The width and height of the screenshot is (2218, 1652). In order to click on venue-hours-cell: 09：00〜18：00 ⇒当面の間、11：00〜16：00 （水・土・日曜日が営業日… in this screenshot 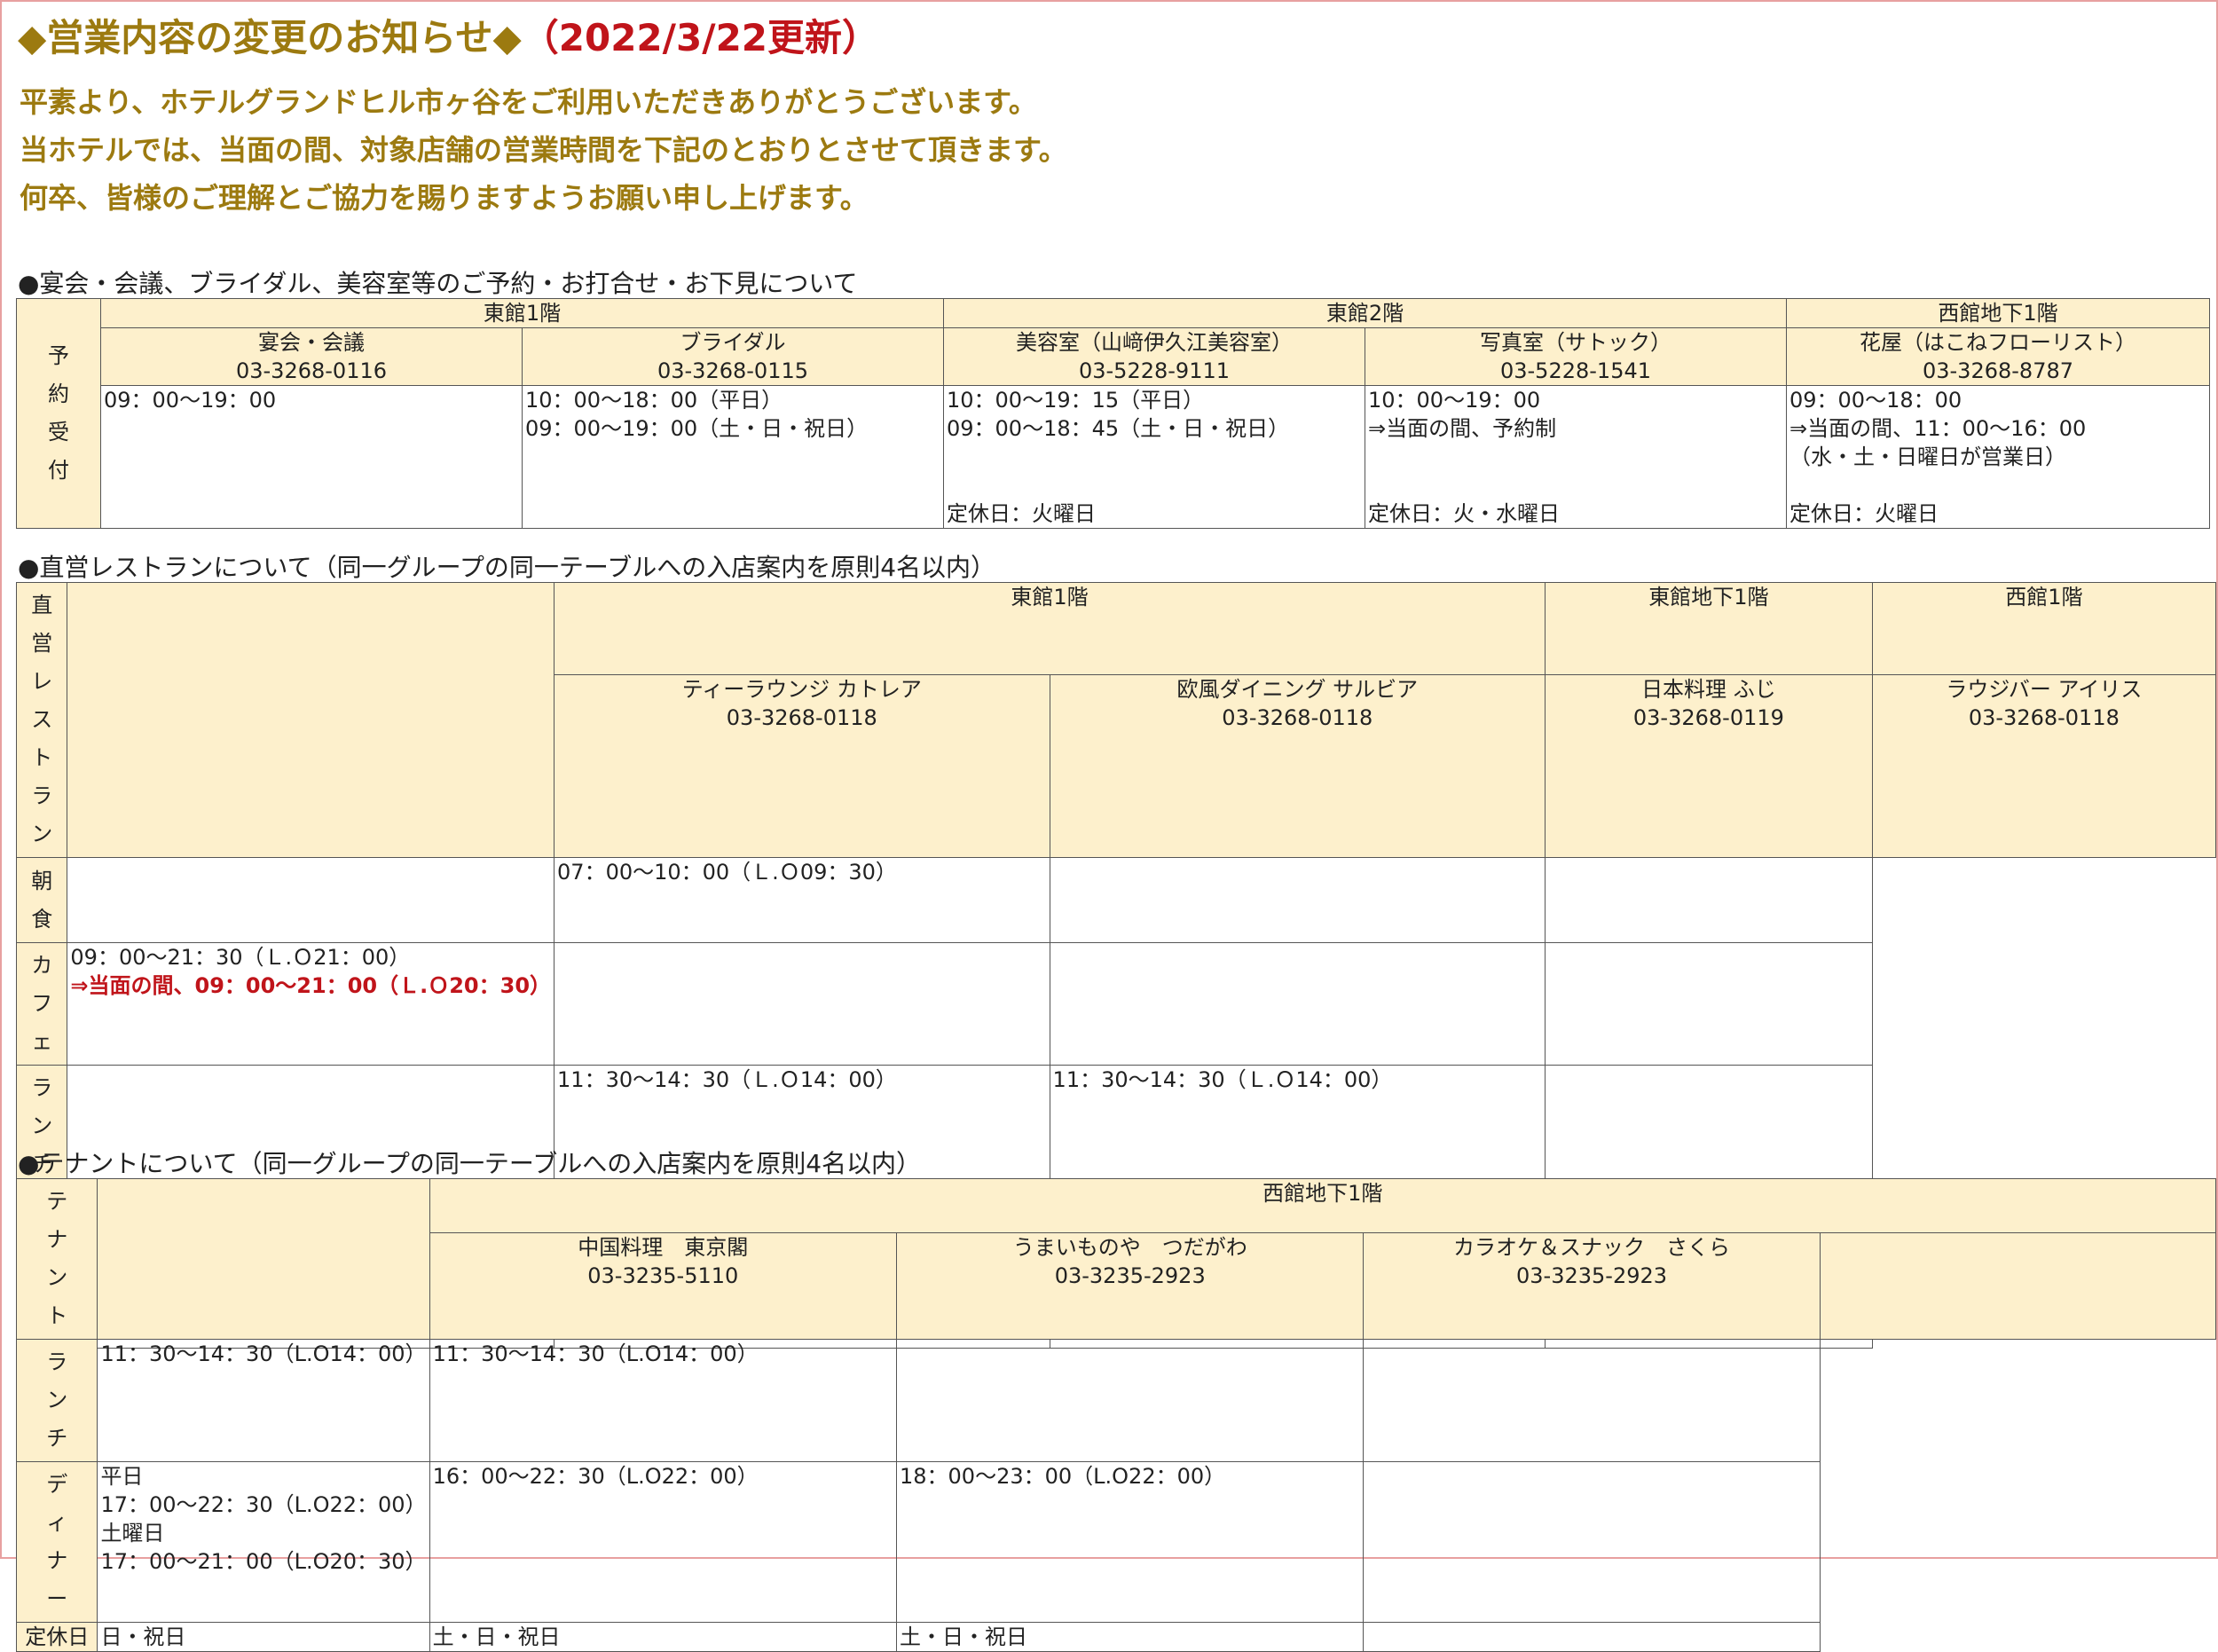, I will do `click(1998, 457)`.